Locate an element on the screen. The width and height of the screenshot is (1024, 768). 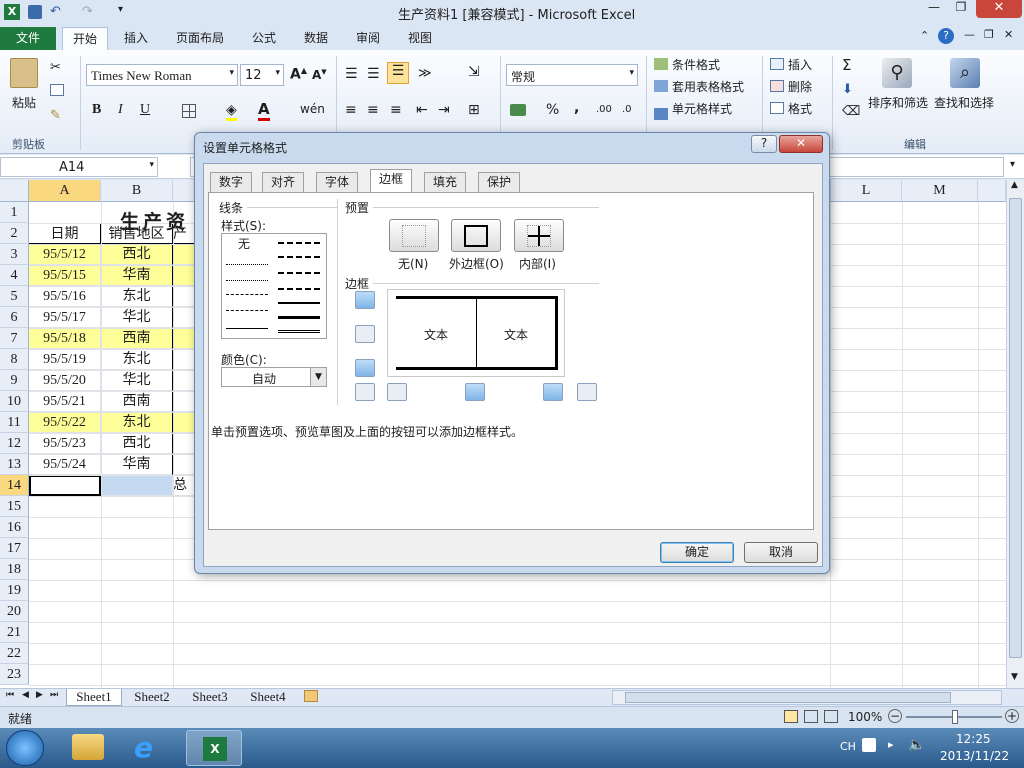
preset-outline-button is located at coordinates (476, 235).